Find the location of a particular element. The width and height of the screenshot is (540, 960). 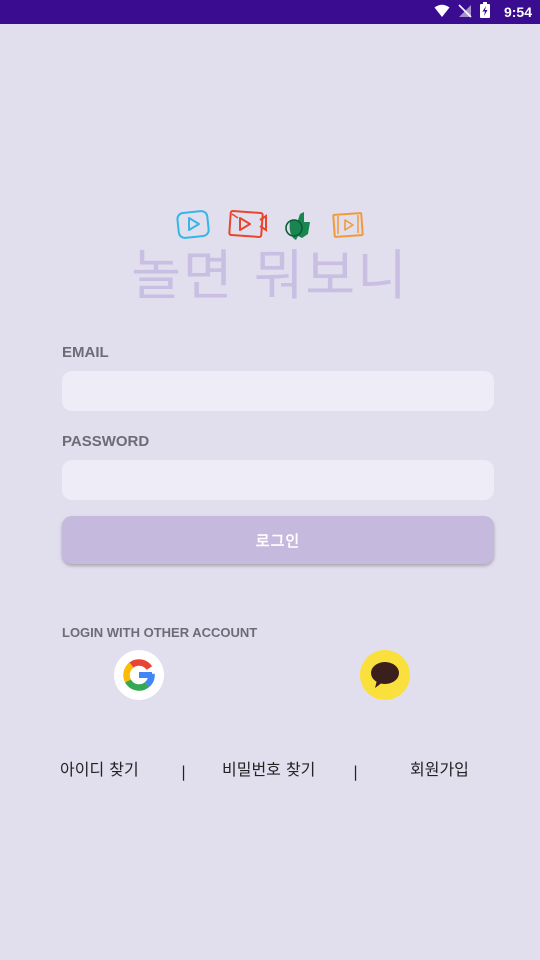

status-icons: 9:54 is located at coordinates (483, 12).